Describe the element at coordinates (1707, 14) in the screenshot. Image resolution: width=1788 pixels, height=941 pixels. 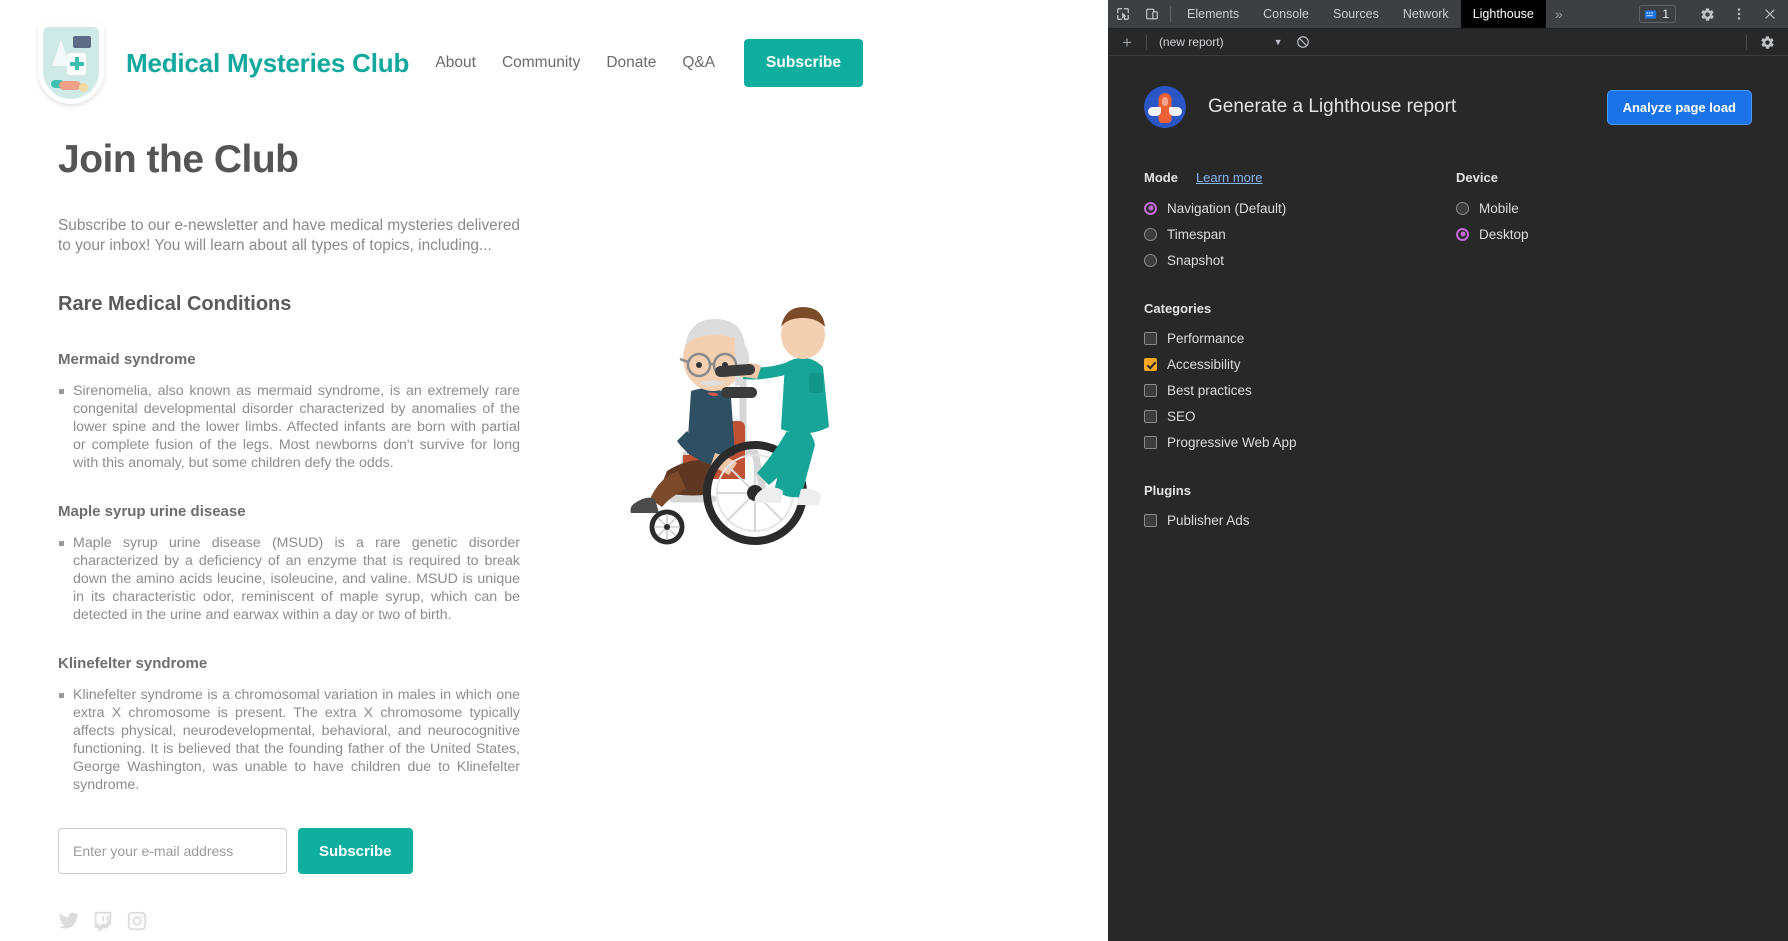
I see `settings-gear-icon` at that location.